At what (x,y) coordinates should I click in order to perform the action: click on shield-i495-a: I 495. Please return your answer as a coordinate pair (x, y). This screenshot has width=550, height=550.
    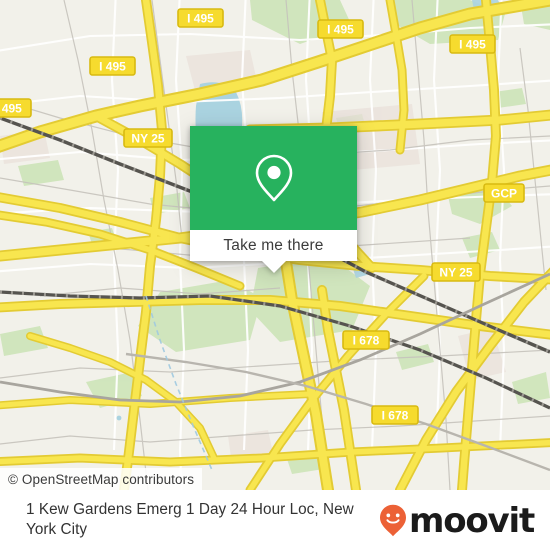
    Looking at the image, I should click on (200, 18).